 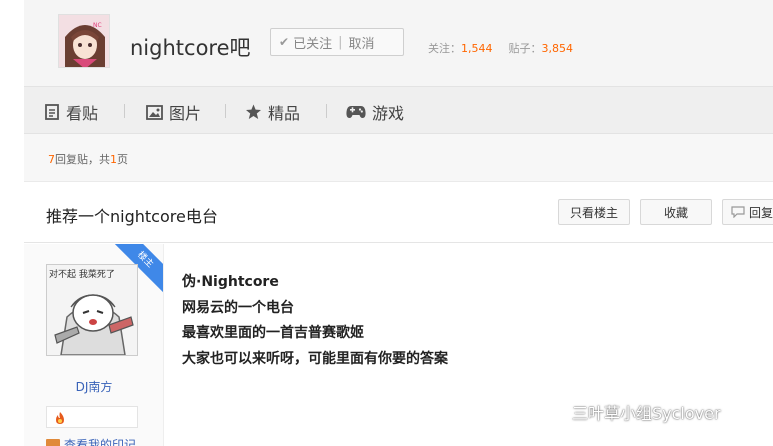 I want to click on forum-avatar: NC, so click(x=84, y=41).